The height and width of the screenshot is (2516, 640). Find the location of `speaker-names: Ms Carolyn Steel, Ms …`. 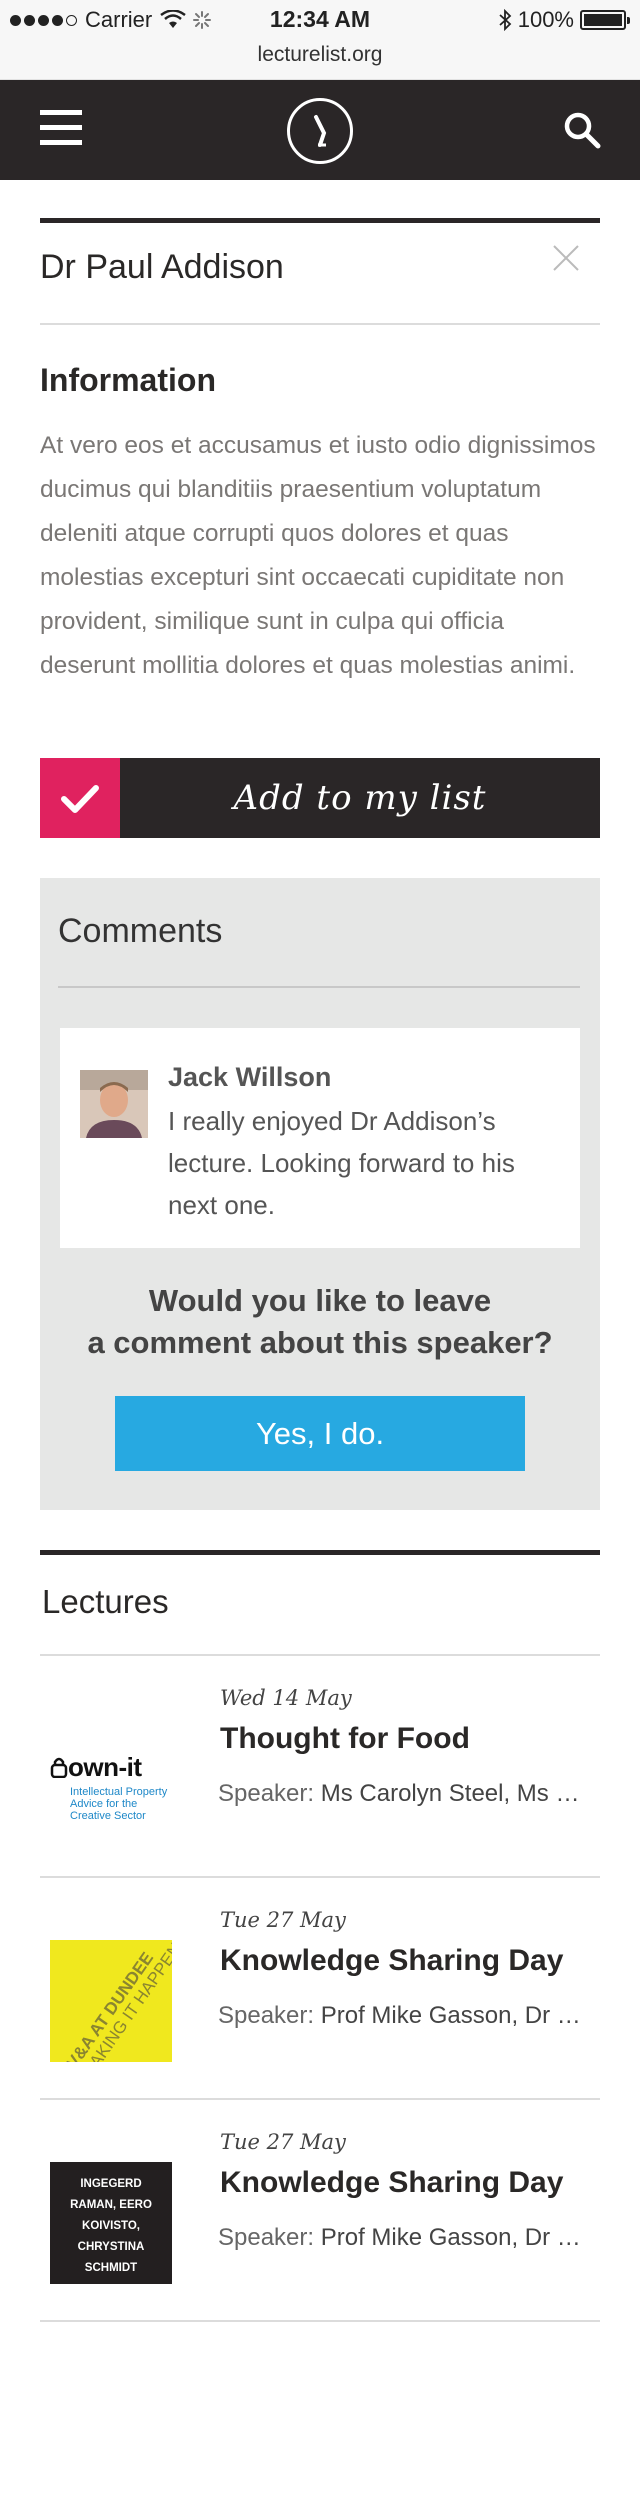

speaker-names: Ms Carolyn Steel, Ms … is located at coordinates (450, 1793).